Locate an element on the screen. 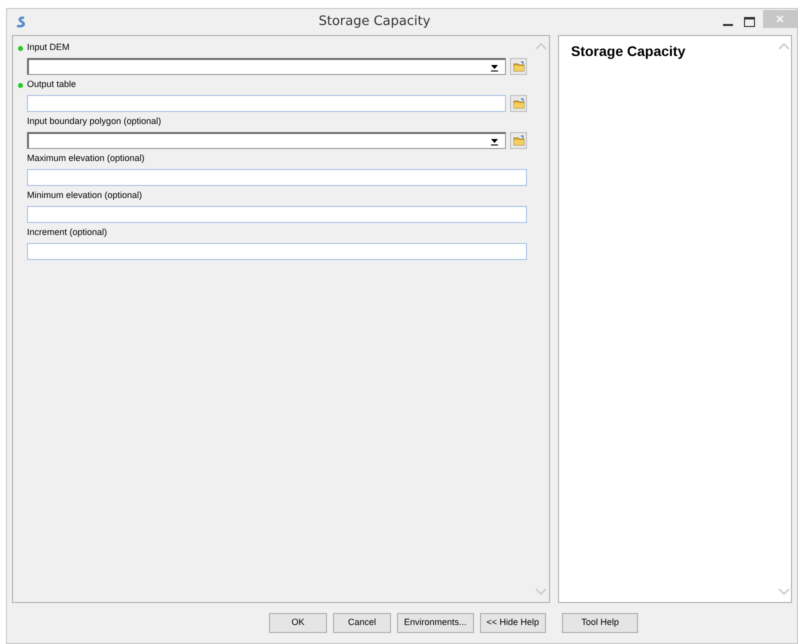 This screenshot has height=644, width=798. dialog-button: OK is located at coordinates (298, 623).